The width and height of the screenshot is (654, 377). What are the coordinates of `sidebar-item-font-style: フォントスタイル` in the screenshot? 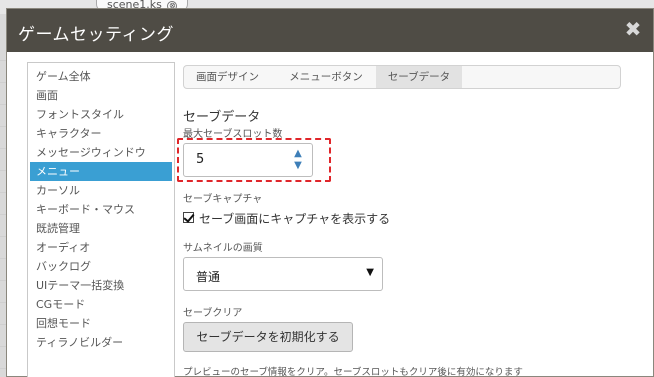 It's located at (101, 114).